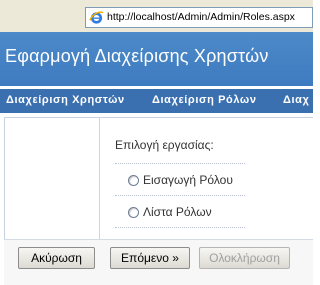  I want to click on menu-item-more: Διαχ, so click(296, 100).